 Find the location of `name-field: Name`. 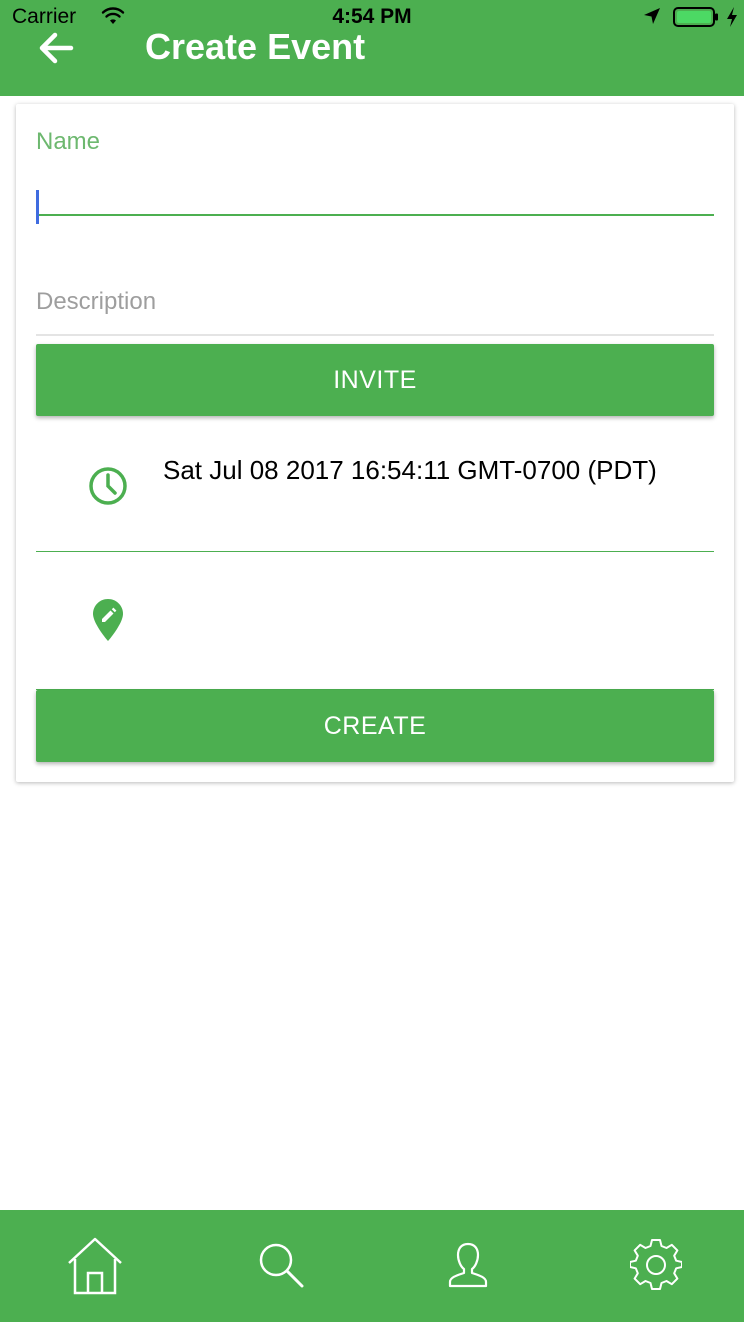

name-field: Name is located at coordinates (375, 176).